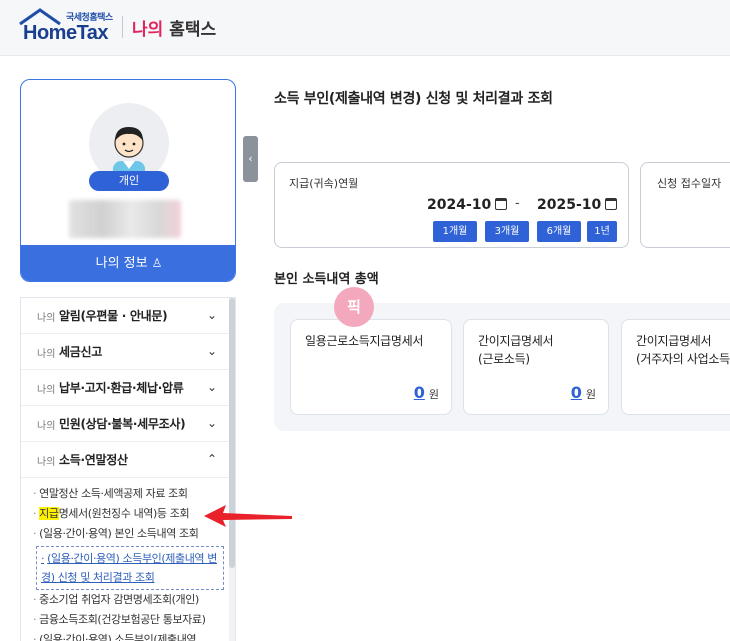 This screenshot has height=641, width=730. I want to click on card-title: 간이지급명세서 (근로소득), so click(516, 350).